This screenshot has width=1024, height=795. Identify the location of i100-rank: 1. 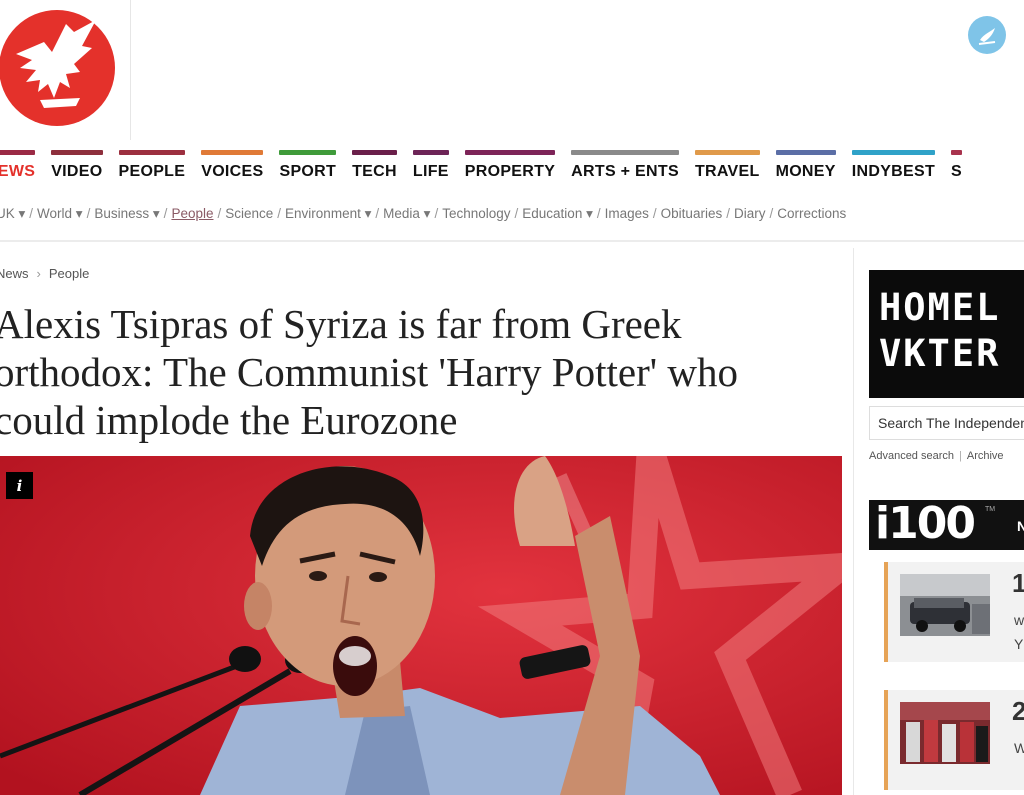
(1018, 583).